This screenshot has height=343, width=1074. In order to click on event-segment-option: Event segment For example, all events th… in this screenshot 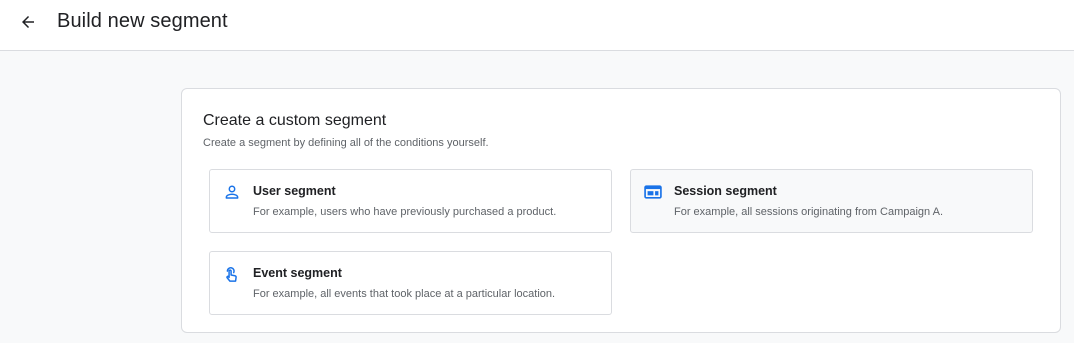, I will do `click(410, 283)`.